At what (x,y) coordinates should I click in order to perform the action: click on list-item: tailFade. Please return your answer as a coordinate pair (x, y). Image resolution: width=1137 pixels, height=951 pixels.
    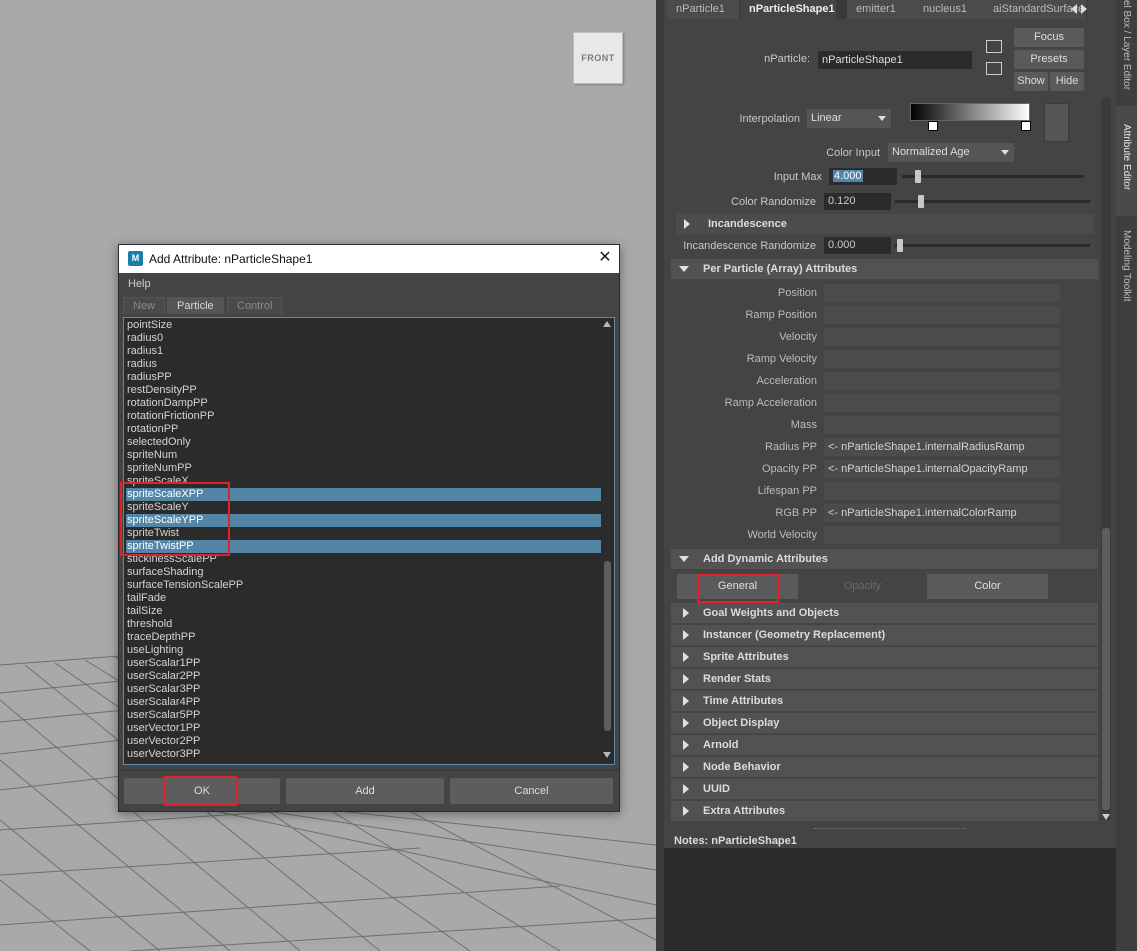
    Looking at the image, I should click on (363, 598).